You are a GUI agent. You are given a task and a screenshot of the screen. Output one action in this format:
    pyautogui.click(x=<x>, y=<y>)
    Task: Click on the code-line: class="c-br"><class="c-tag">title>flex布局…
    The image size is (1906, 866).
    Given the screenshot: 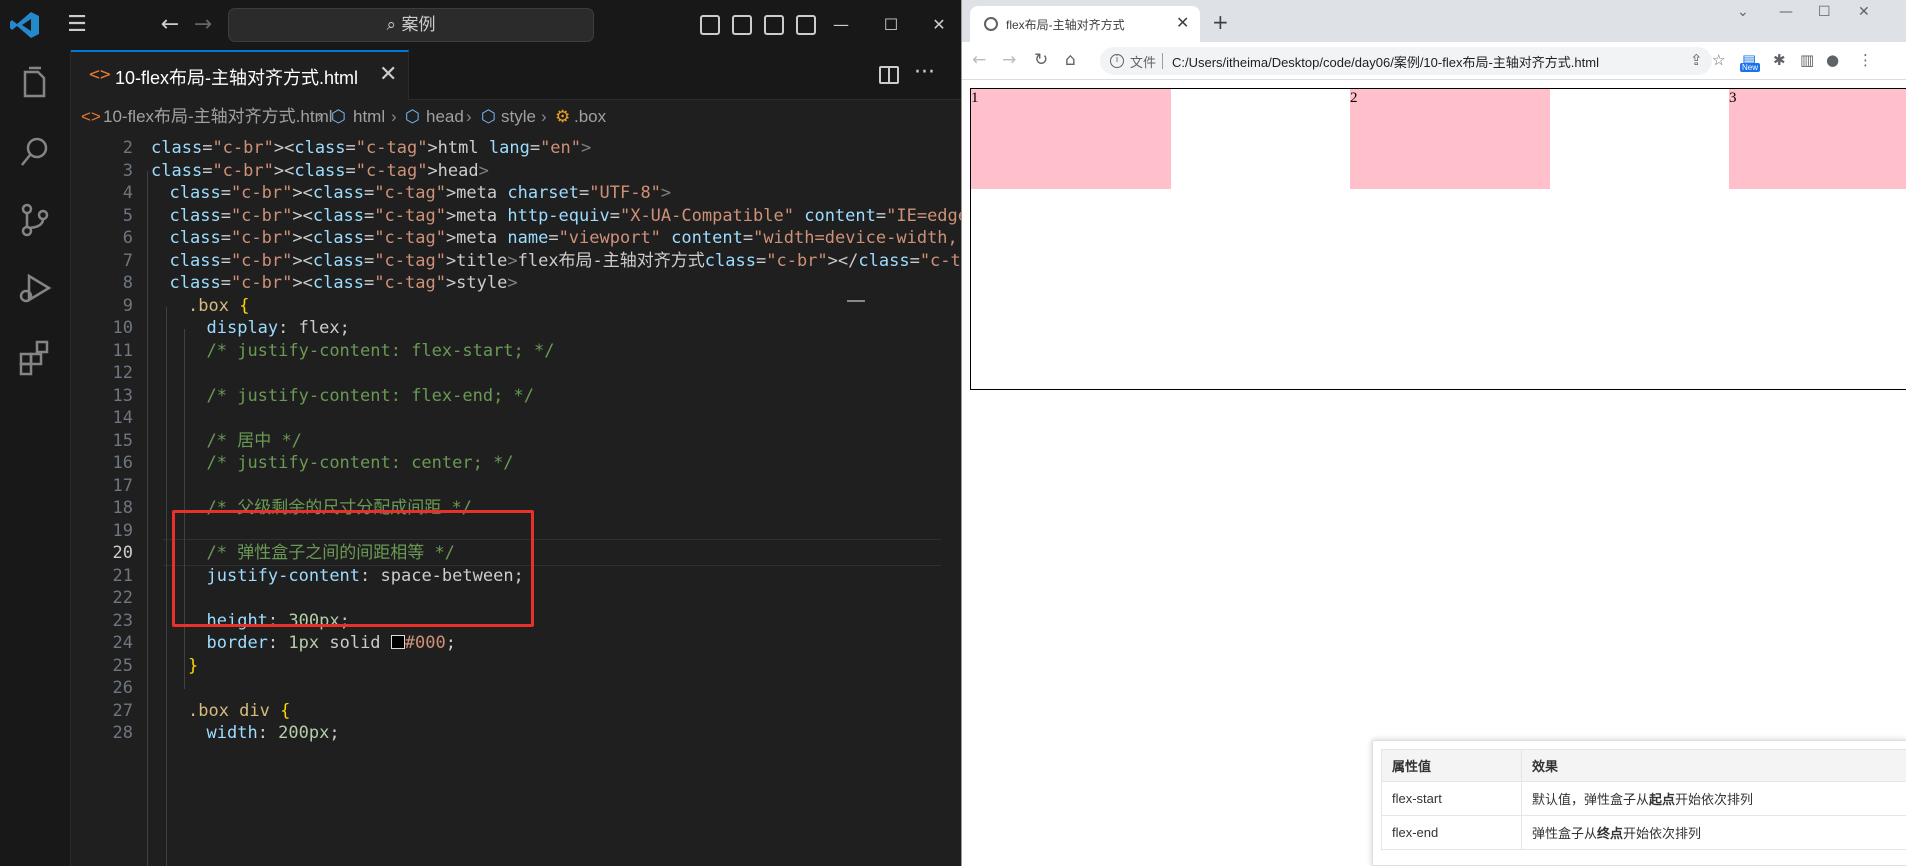 What is the action you would take?
    pyautogui.click(x=617, y=261)
    